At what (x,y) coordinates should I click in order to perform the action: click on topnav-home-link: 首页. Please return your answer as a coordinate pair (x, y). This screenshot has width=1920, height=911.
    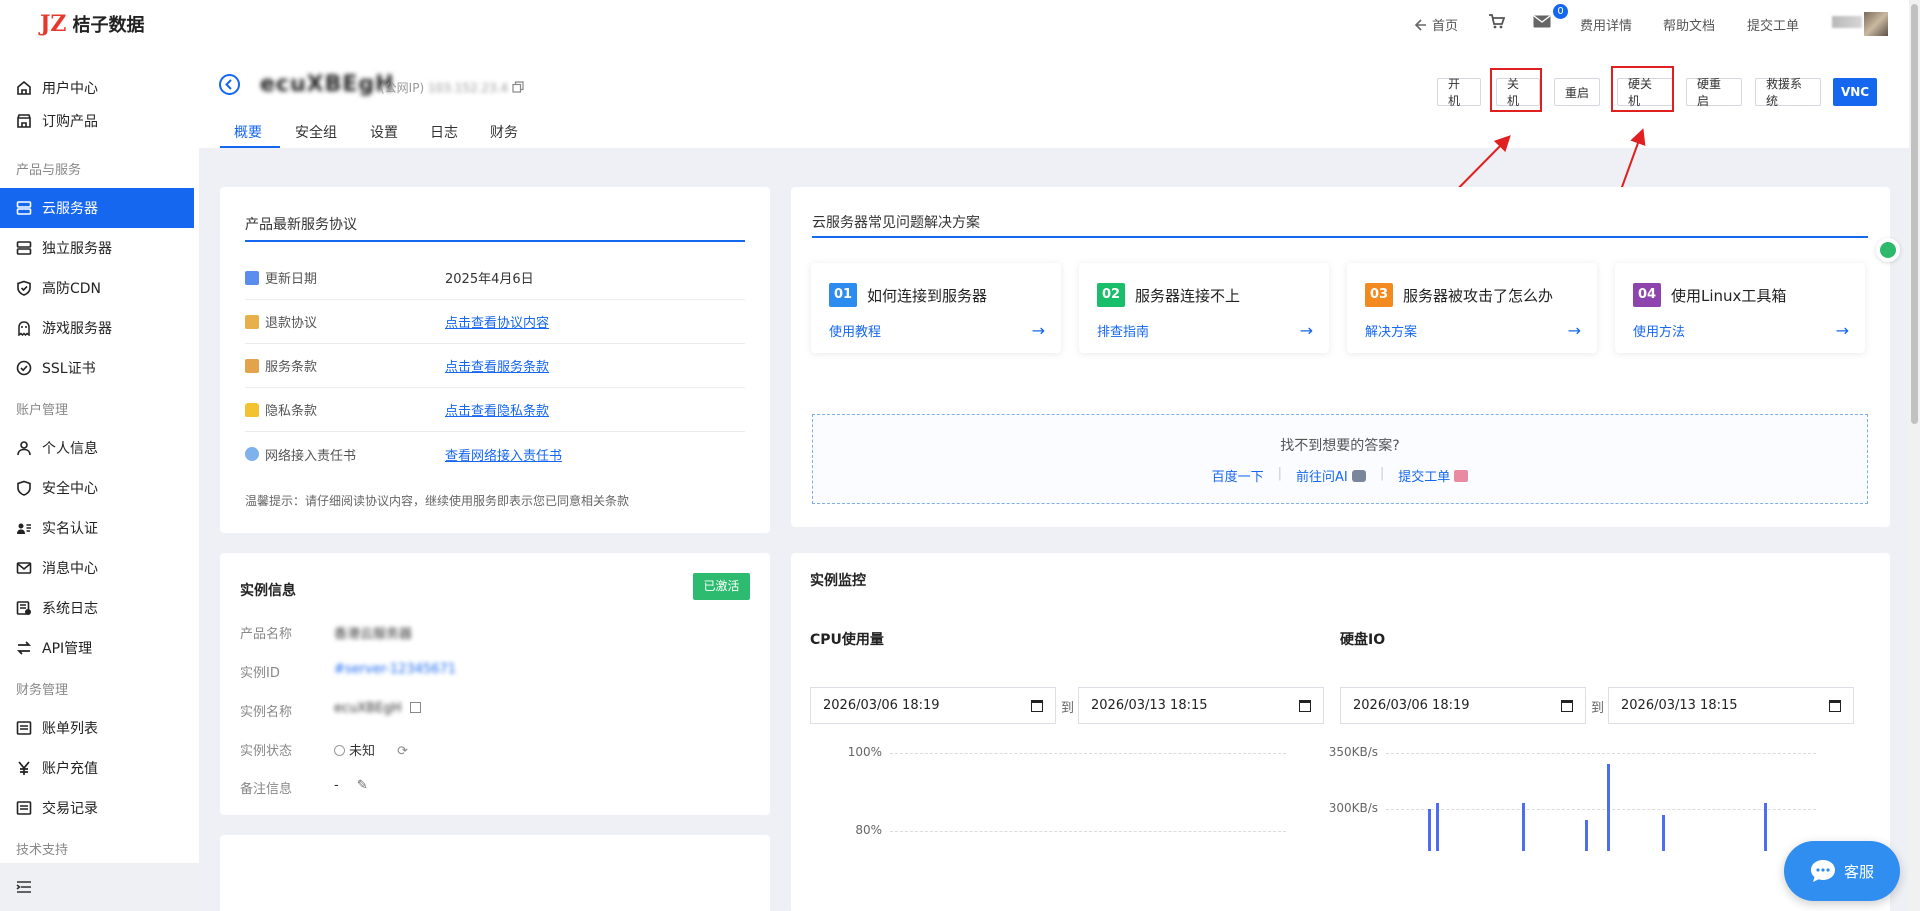
    Looking at the image, I should click on (1436, 24).